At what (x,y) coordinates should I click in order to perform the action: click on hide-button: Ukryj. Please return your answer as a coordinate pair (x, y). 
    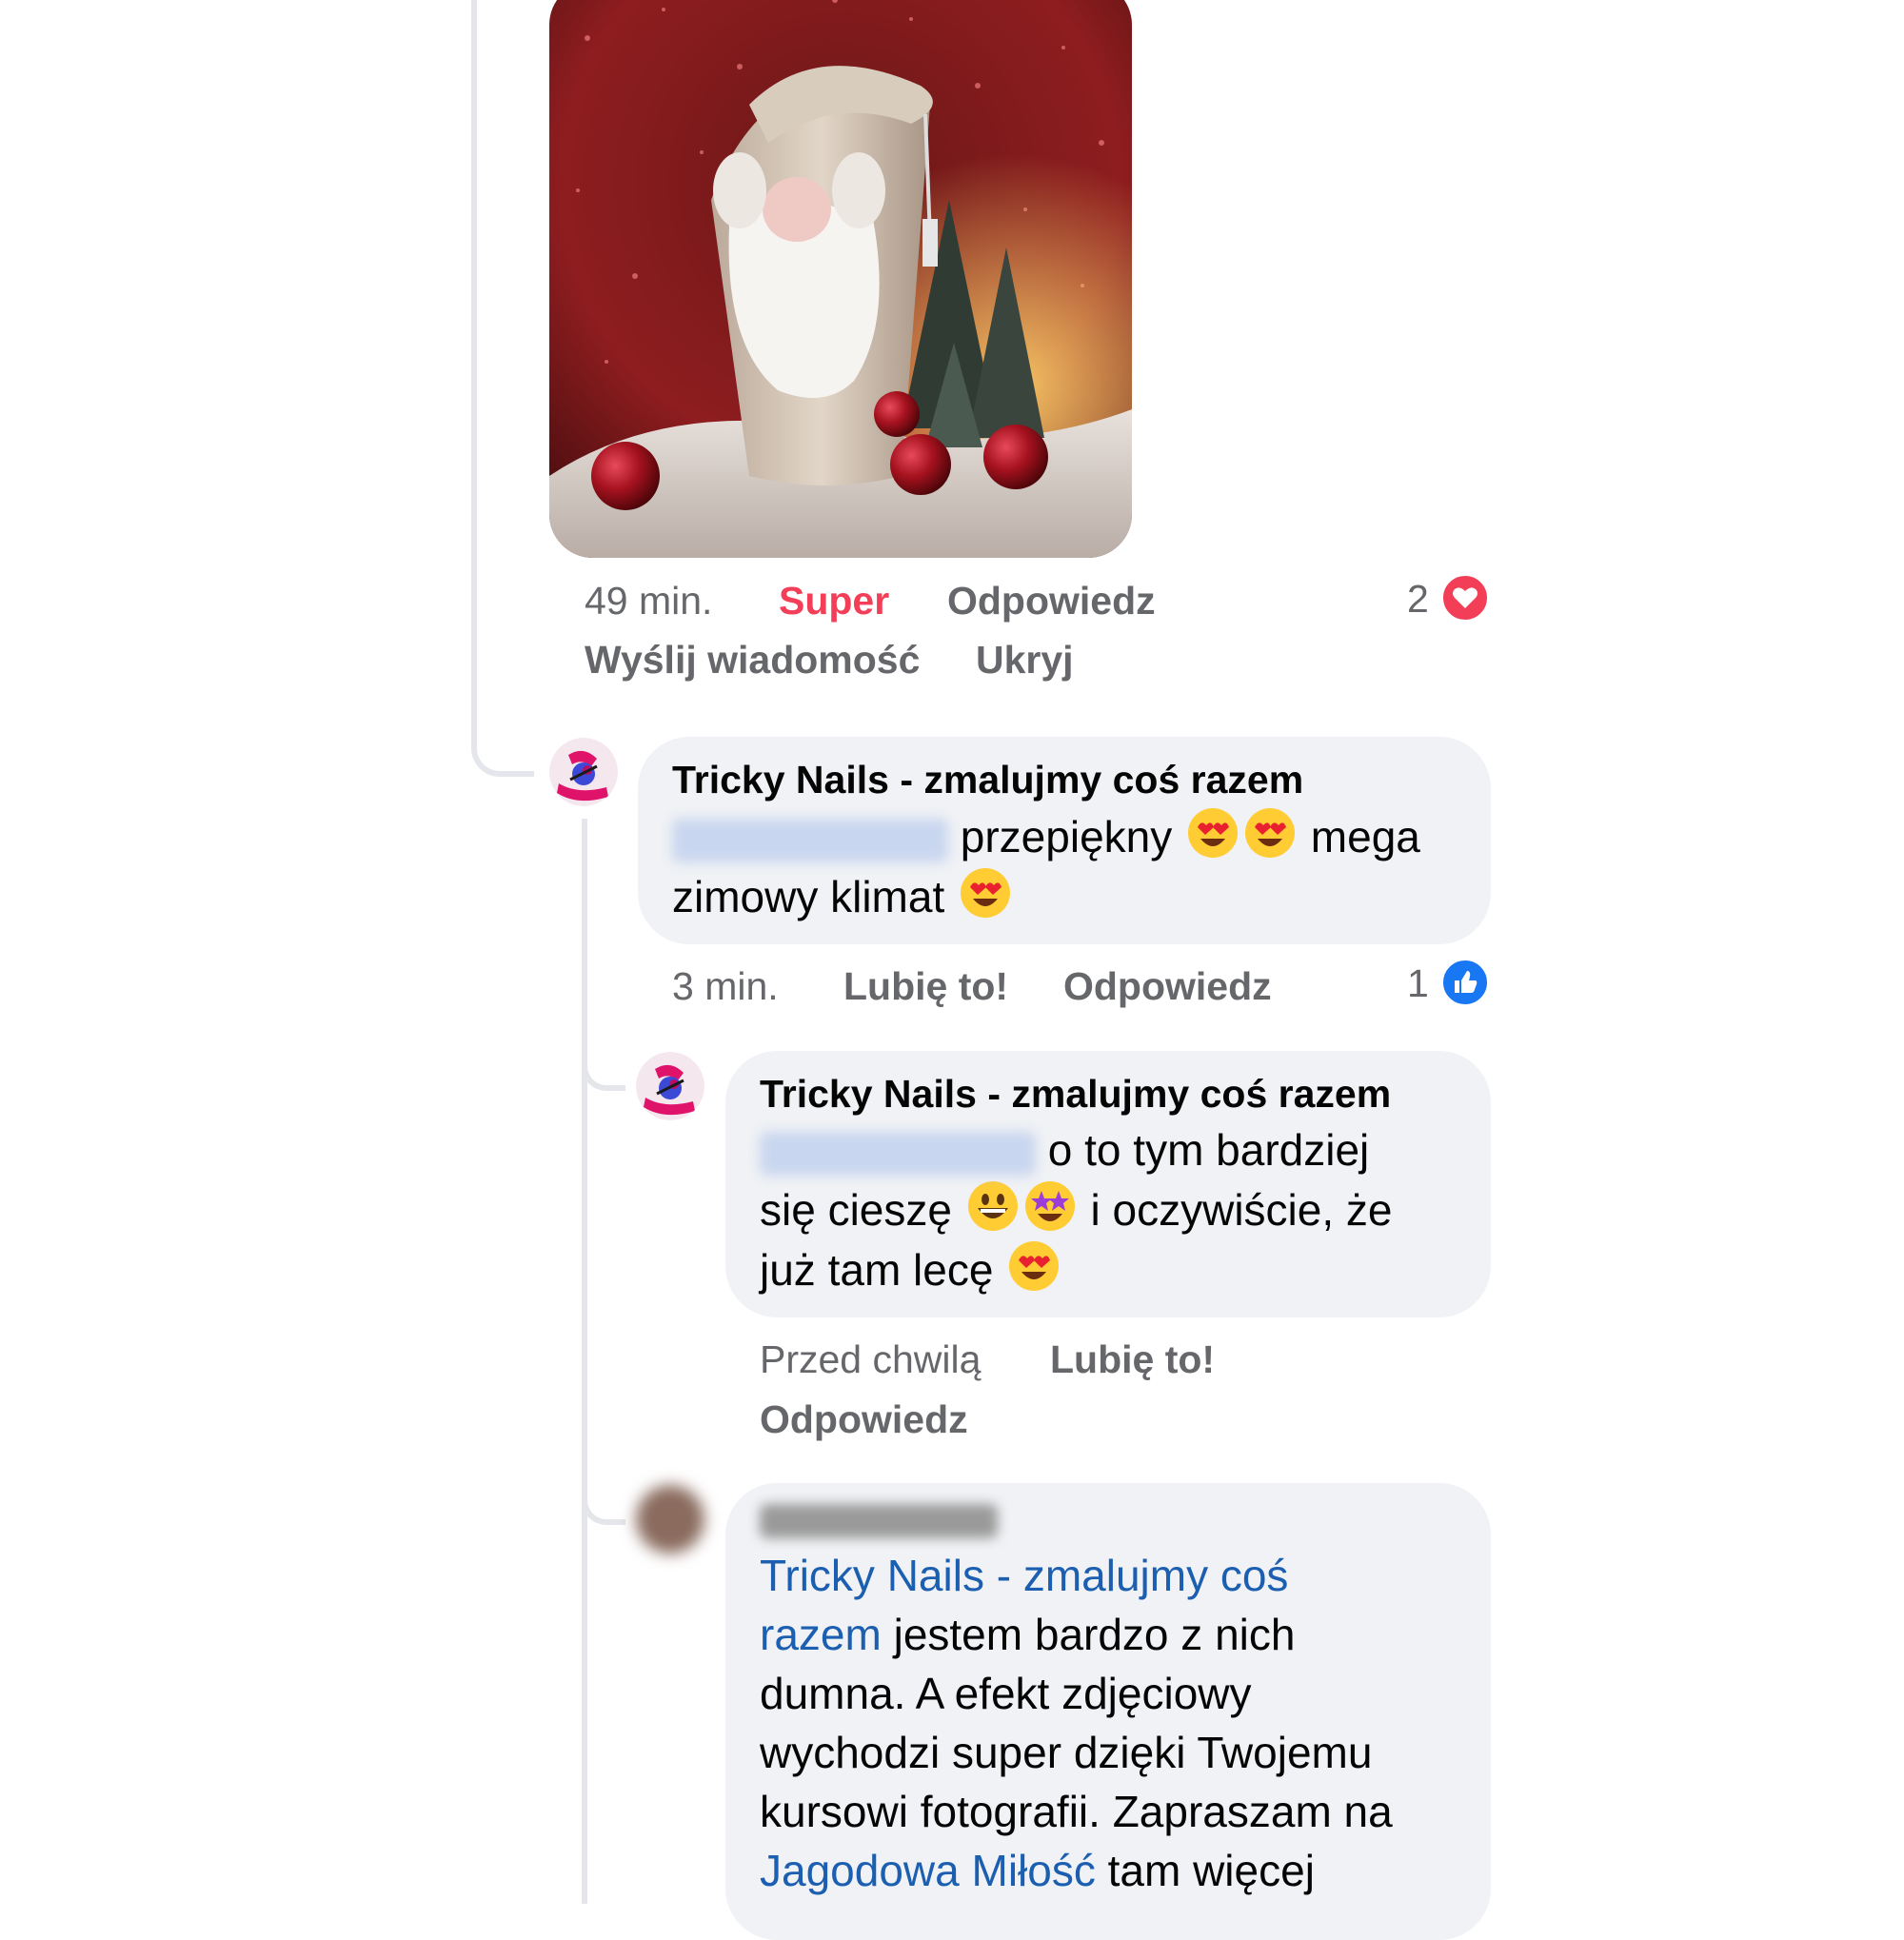
    Looking at the image, I should click on (1025, 661).